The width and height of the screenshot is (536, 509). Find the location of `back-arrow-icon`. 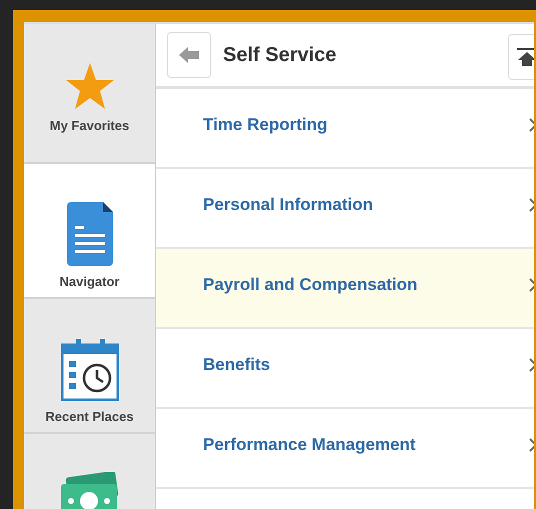

back-arrow-icon is located at coordinates (189, 55).